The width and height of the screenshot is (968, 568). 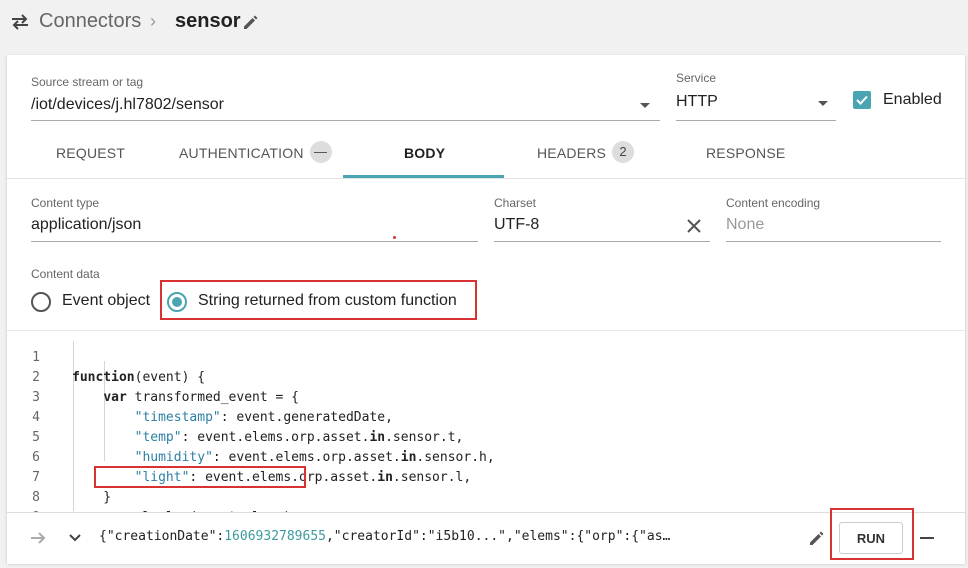 I want to click on breadcrumb-chevron-icon: ›, so click(x=153, y=21).